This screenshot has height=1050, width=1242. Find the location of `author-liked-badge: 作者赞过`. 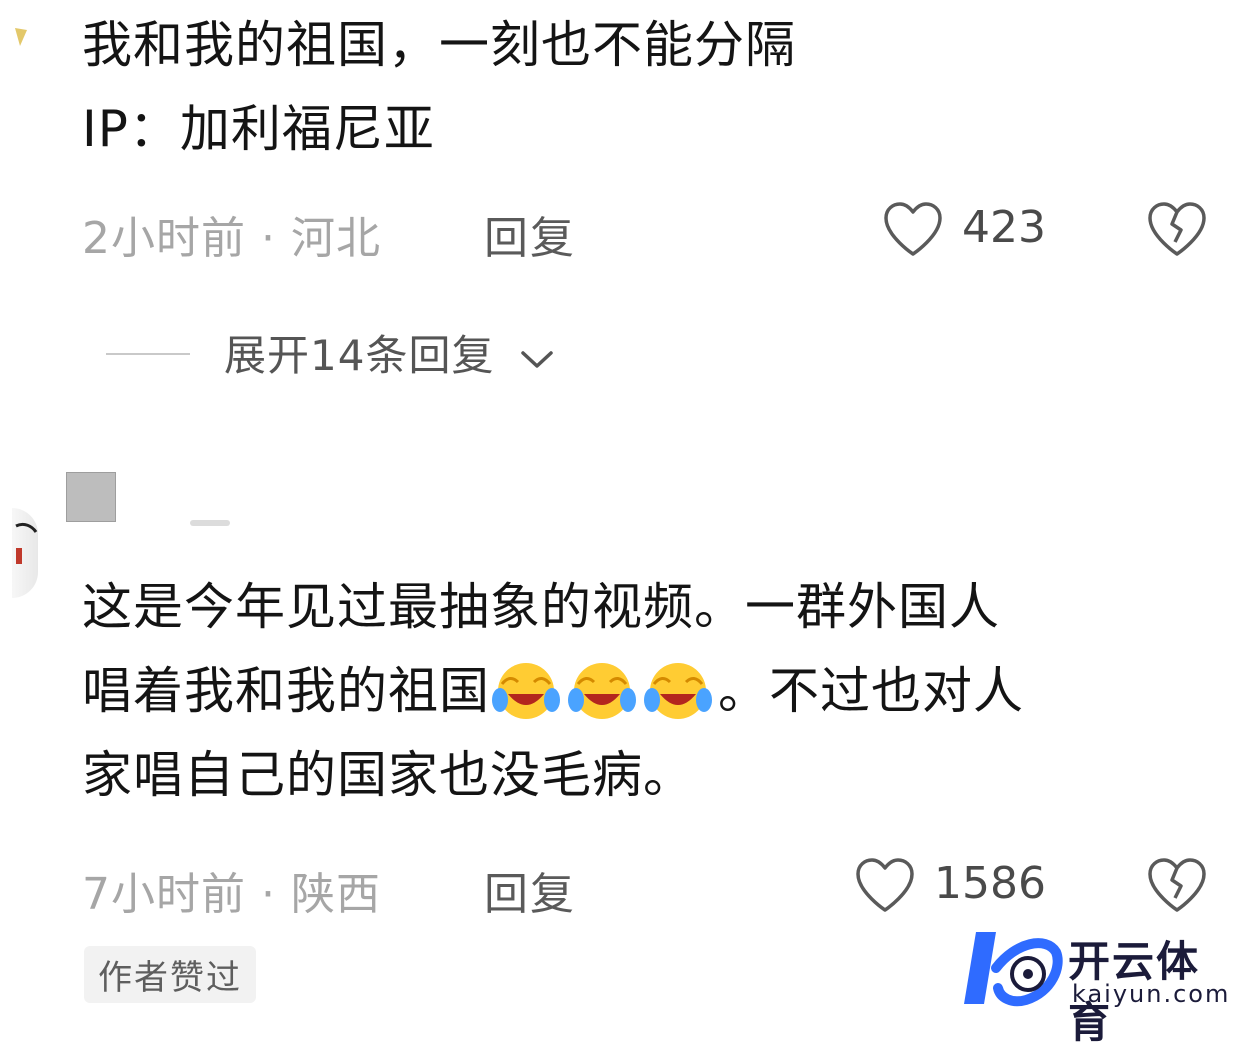

author-liked-badge: 作者赞过 is located at coordinates (170, 974).